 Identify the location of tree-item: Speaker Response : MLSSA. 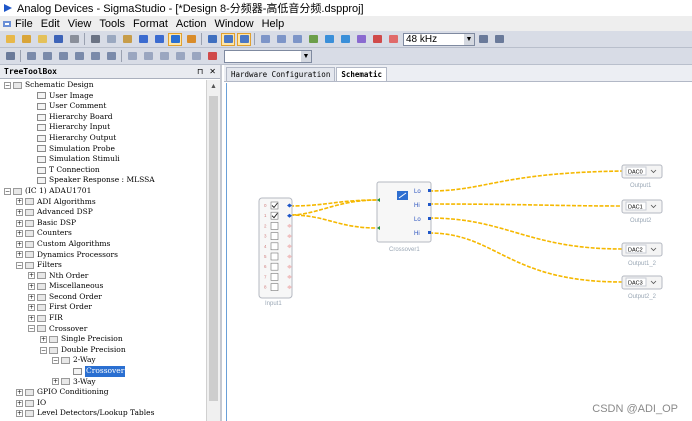
(103, 180).